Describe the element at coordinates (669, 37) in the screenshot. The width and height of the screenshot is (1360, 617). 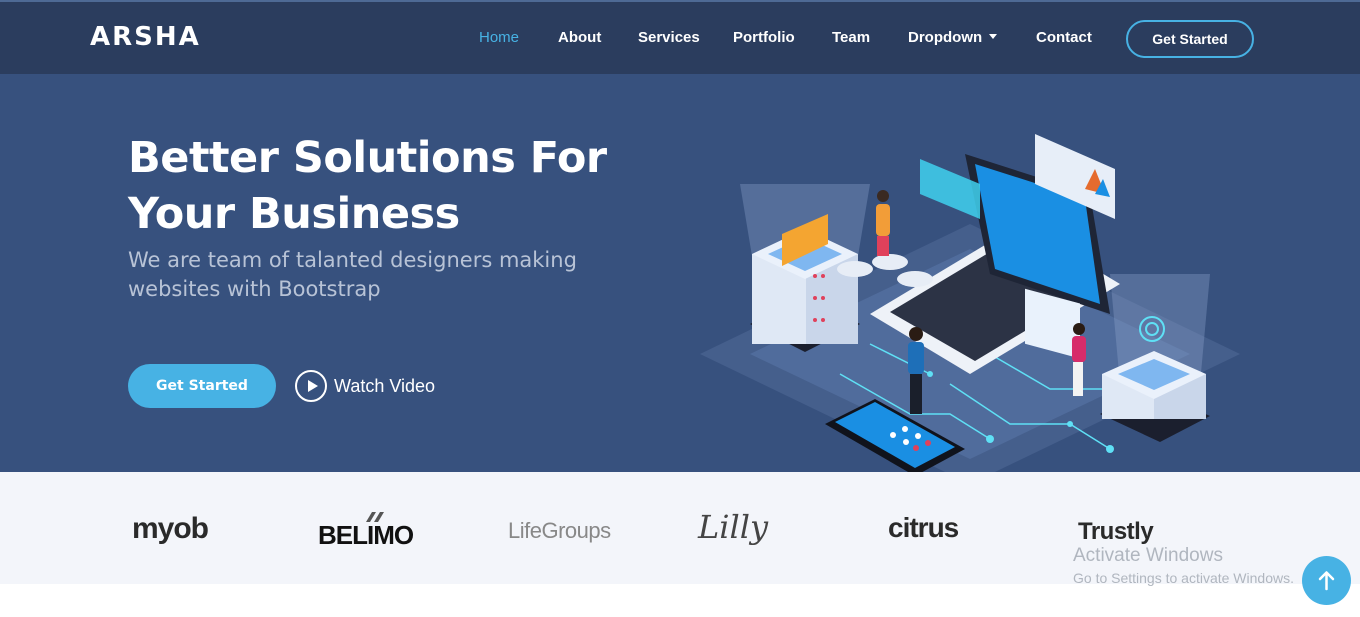
I see `nav-item-services: Services` at that location.